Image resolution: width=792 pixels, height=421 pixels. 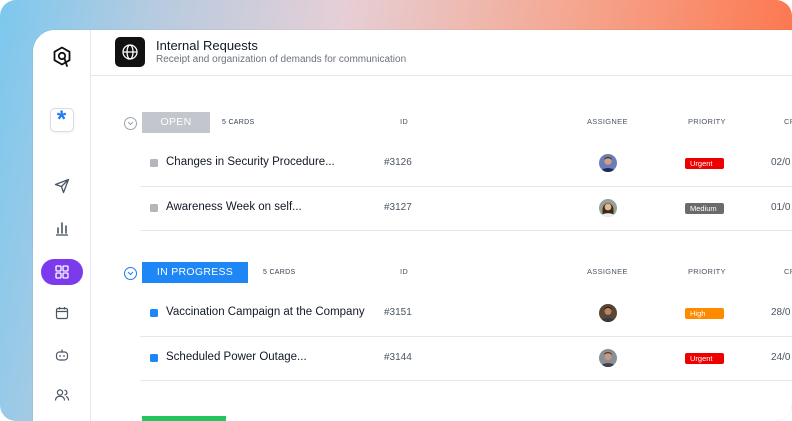 I want to click on row-id: #3144, so click(x=398, y=357).